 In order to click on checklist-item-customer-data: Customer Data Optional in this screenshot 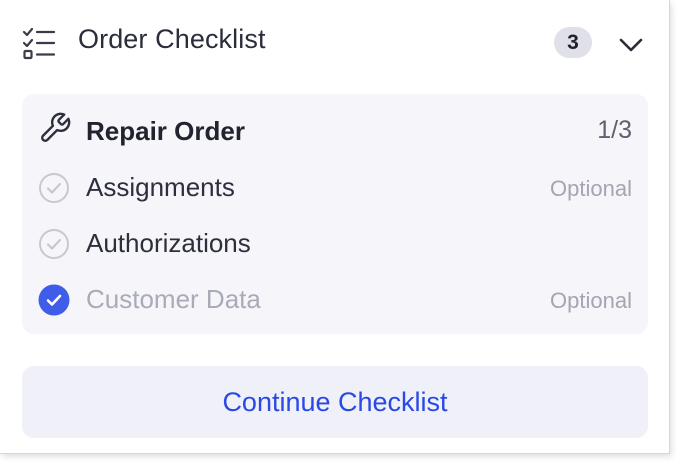, I will do `click(335, 298)`.